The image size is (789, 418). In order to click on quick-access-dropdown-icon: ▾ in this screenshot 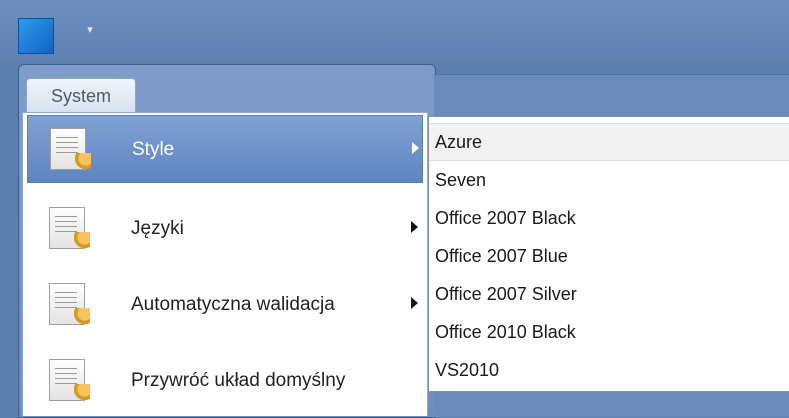, I will do `click(90, 31)`.